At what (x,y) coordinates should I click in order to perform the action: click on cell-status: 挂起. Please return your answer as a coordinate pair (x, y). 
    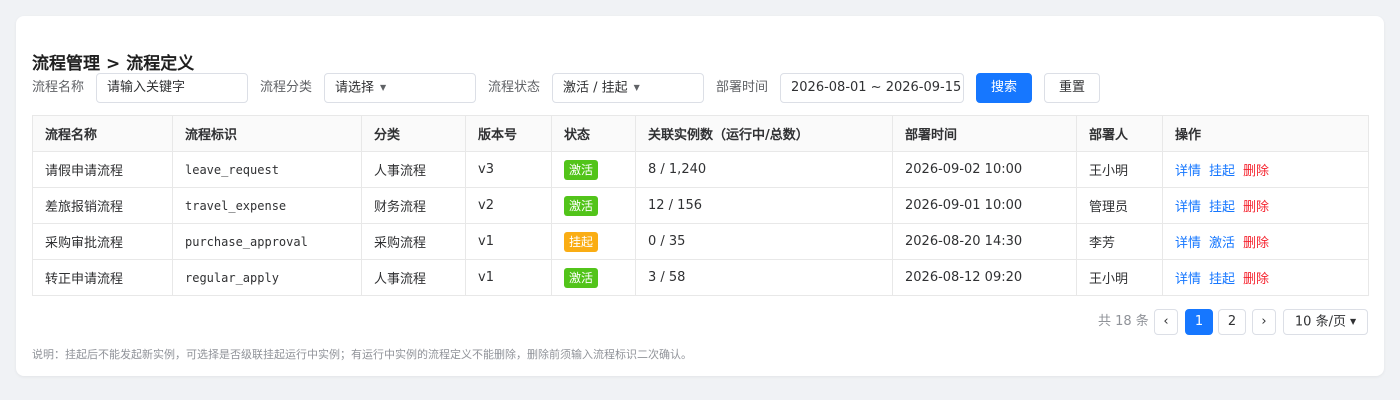
    Looking at the image, I should click on (593, 241).